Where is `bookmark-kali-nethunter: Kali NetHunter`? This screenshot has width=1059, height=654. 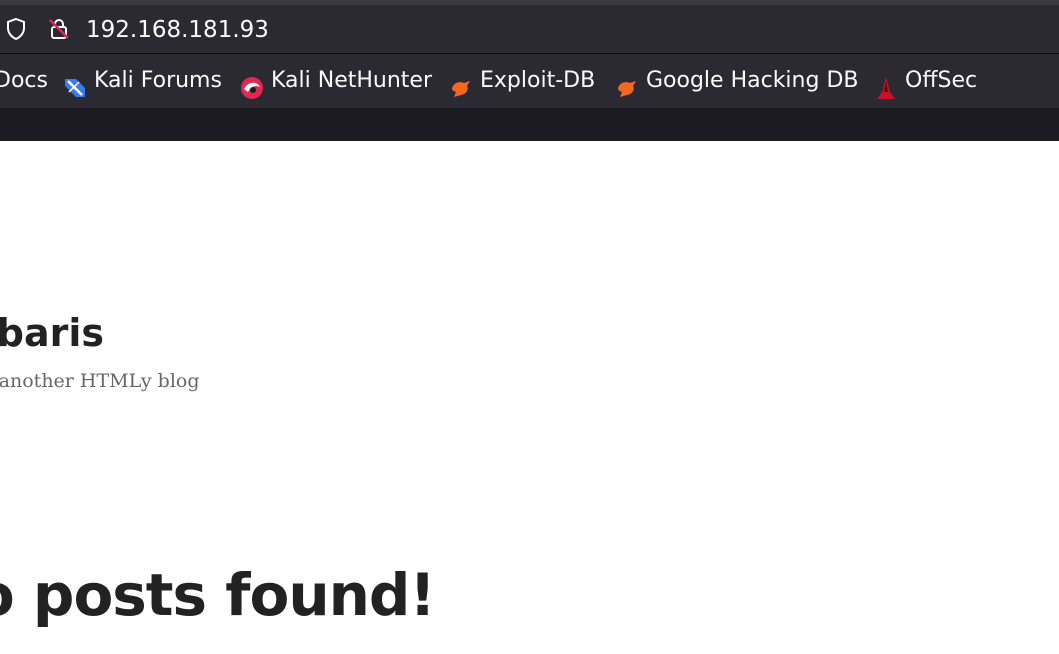
bookmark-kali-nethunter: Kali NetHunter is located at coordinates (335, 81).